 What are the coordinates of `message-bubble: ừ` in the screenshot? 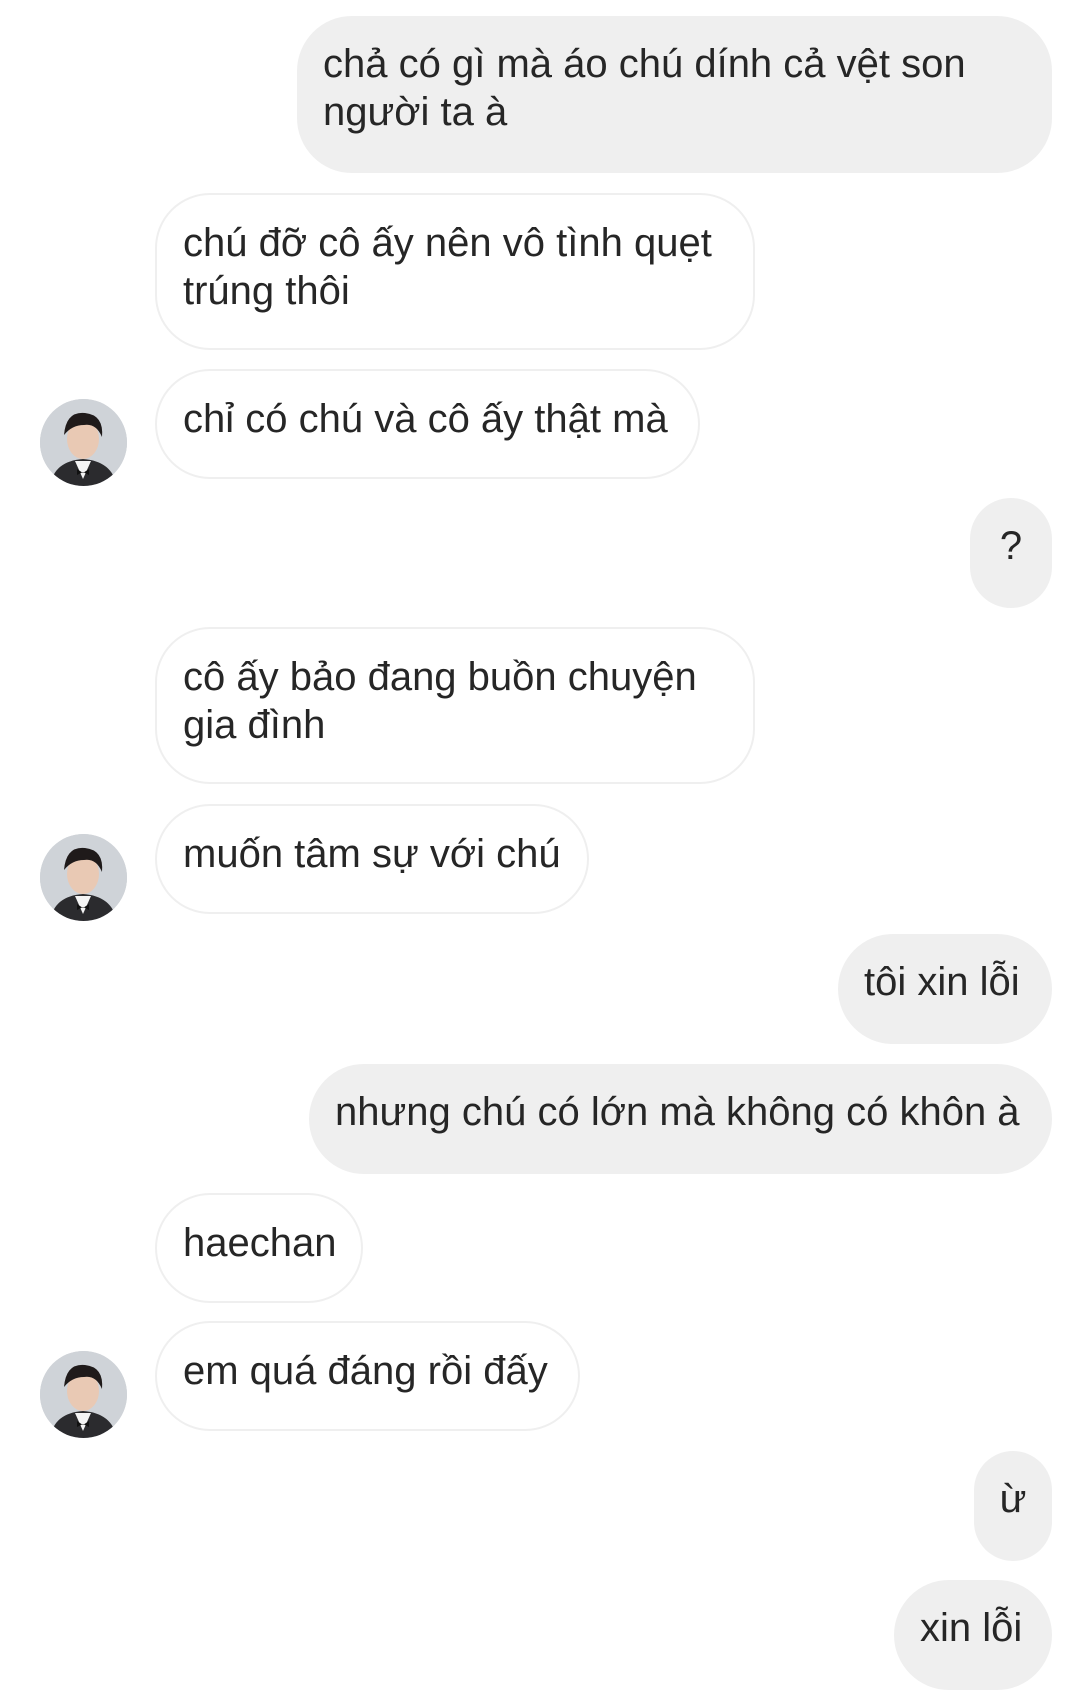 It's located at (1013, 1506).